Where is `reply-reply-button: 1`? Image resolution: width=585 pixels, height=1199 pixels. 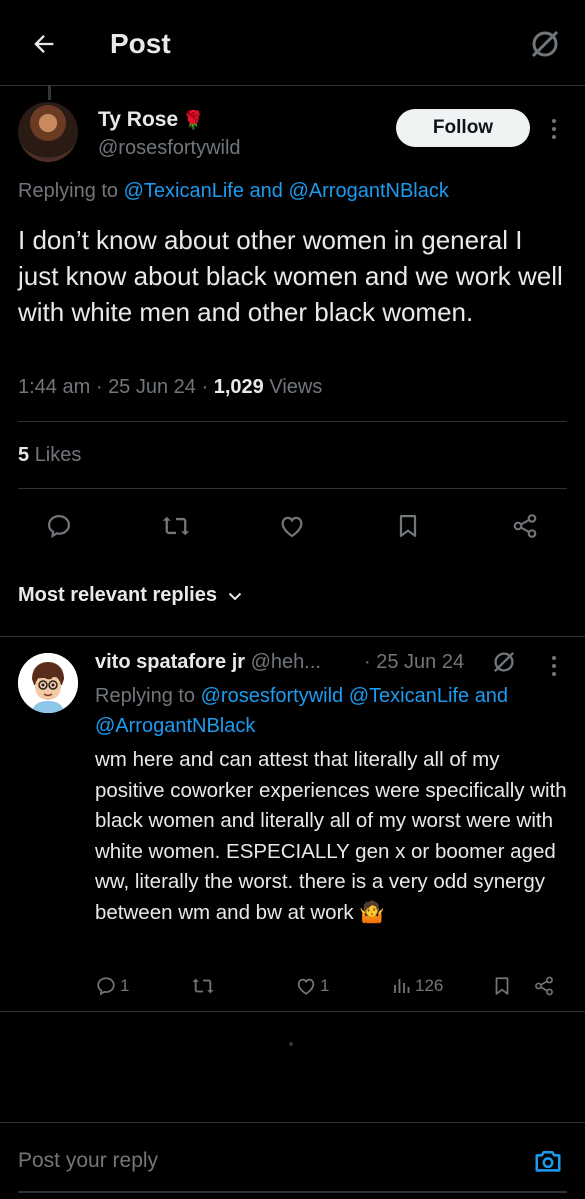 reply-reply-button: 1 is located at coordinates (112, 986).